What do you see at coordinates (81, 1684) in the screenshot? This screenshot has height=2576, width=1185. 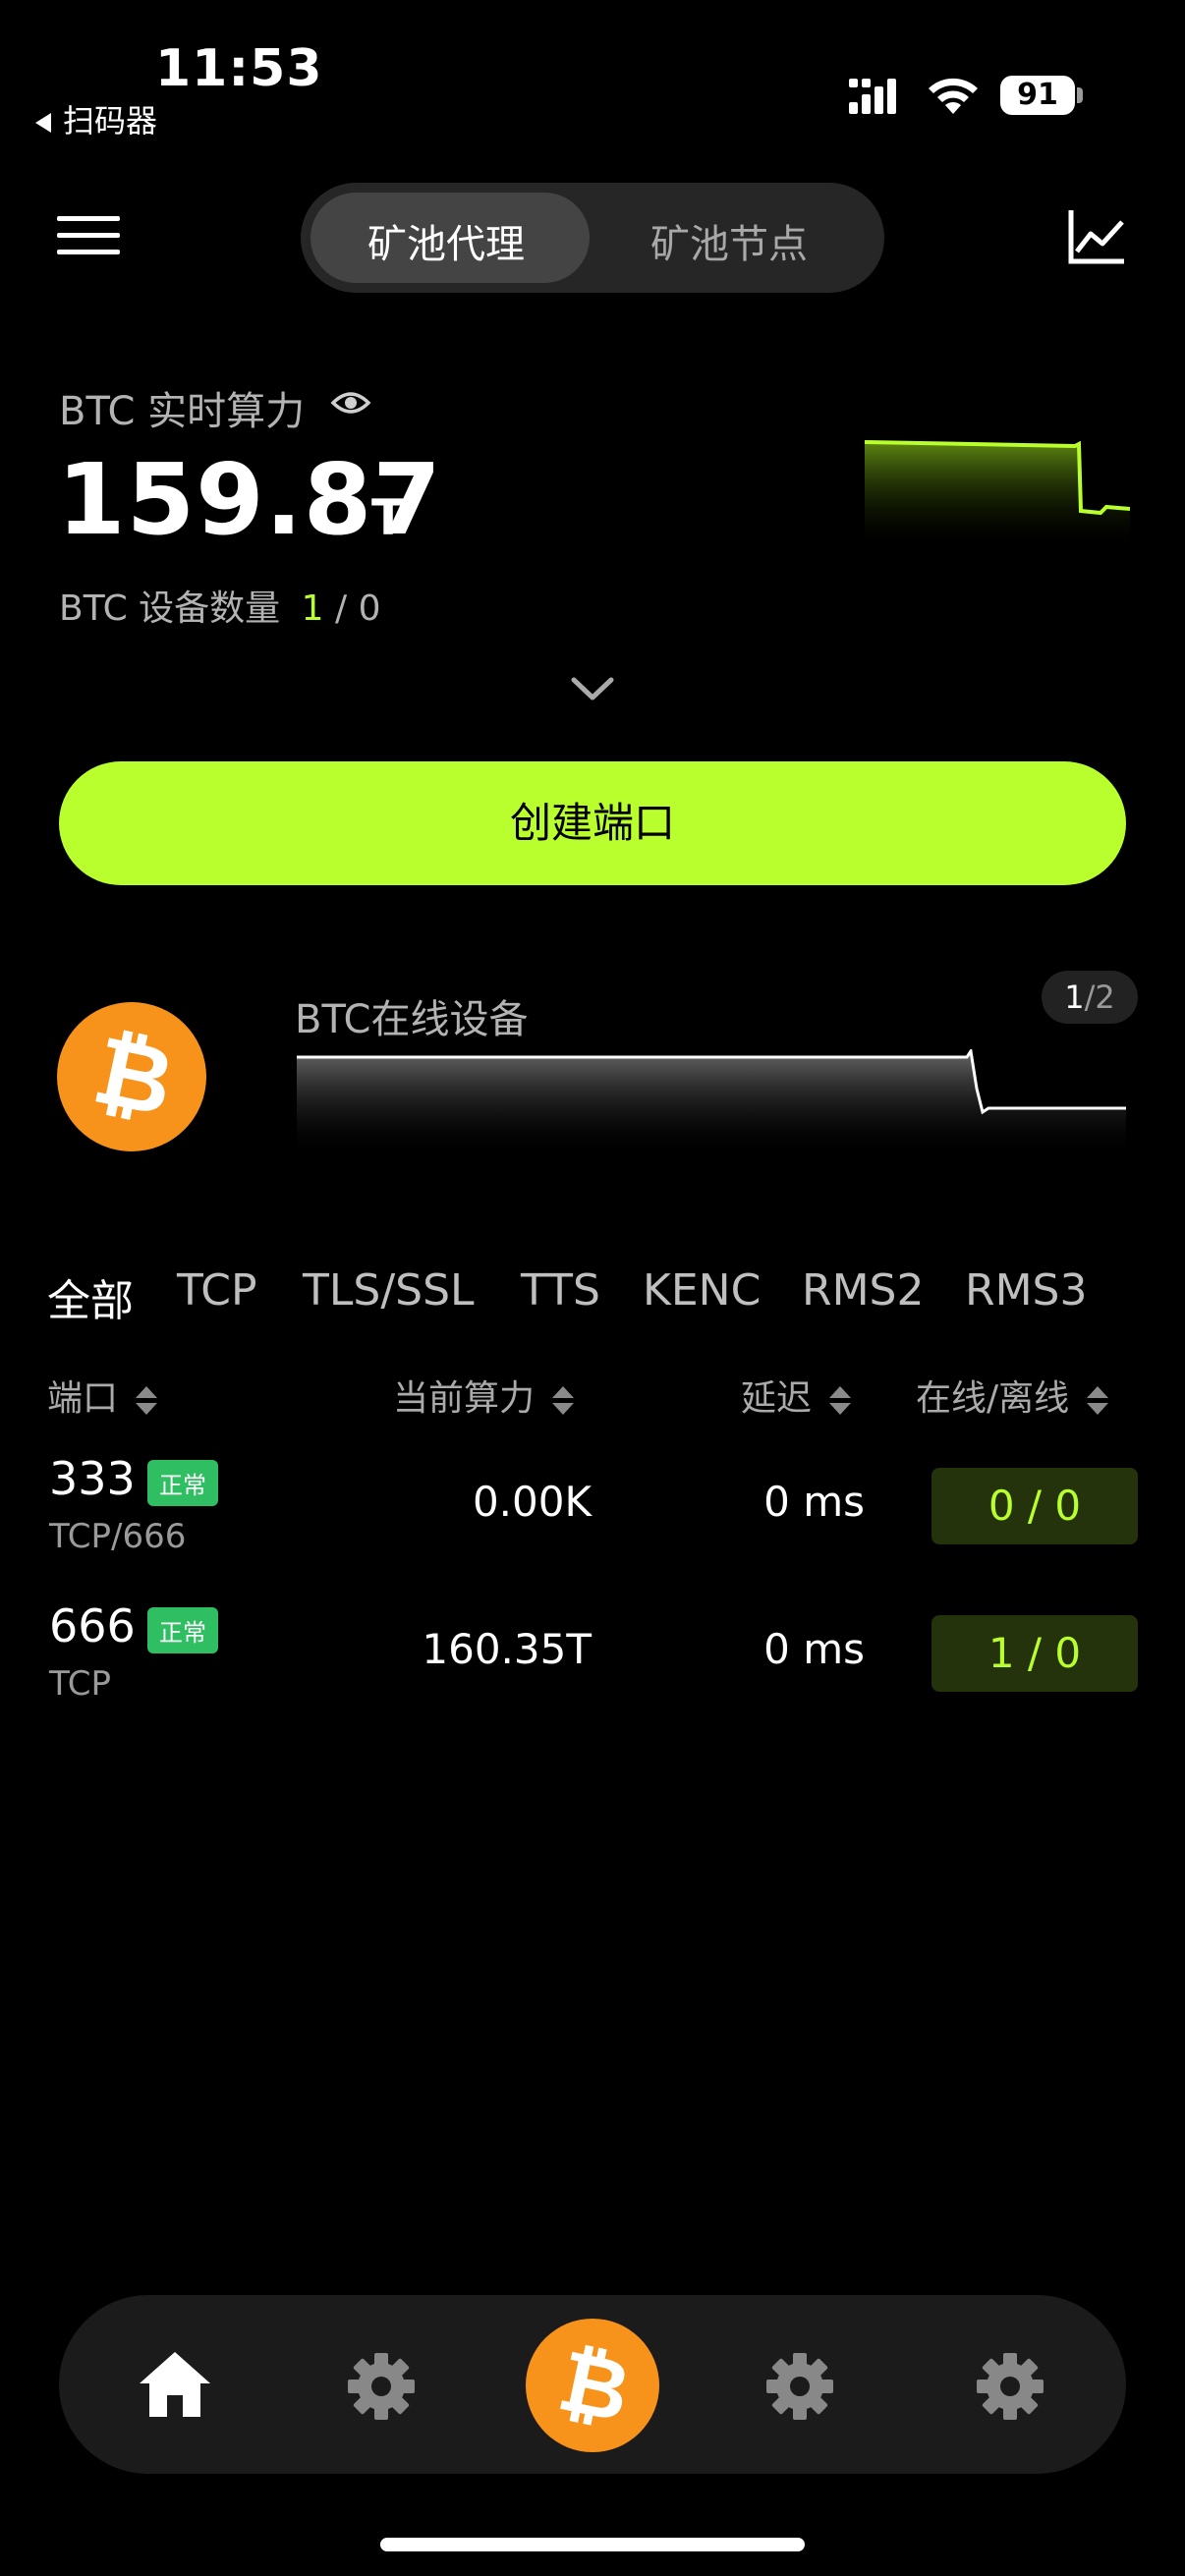 I see `row-protocol: TCP` at bounding box center [81, 1684].